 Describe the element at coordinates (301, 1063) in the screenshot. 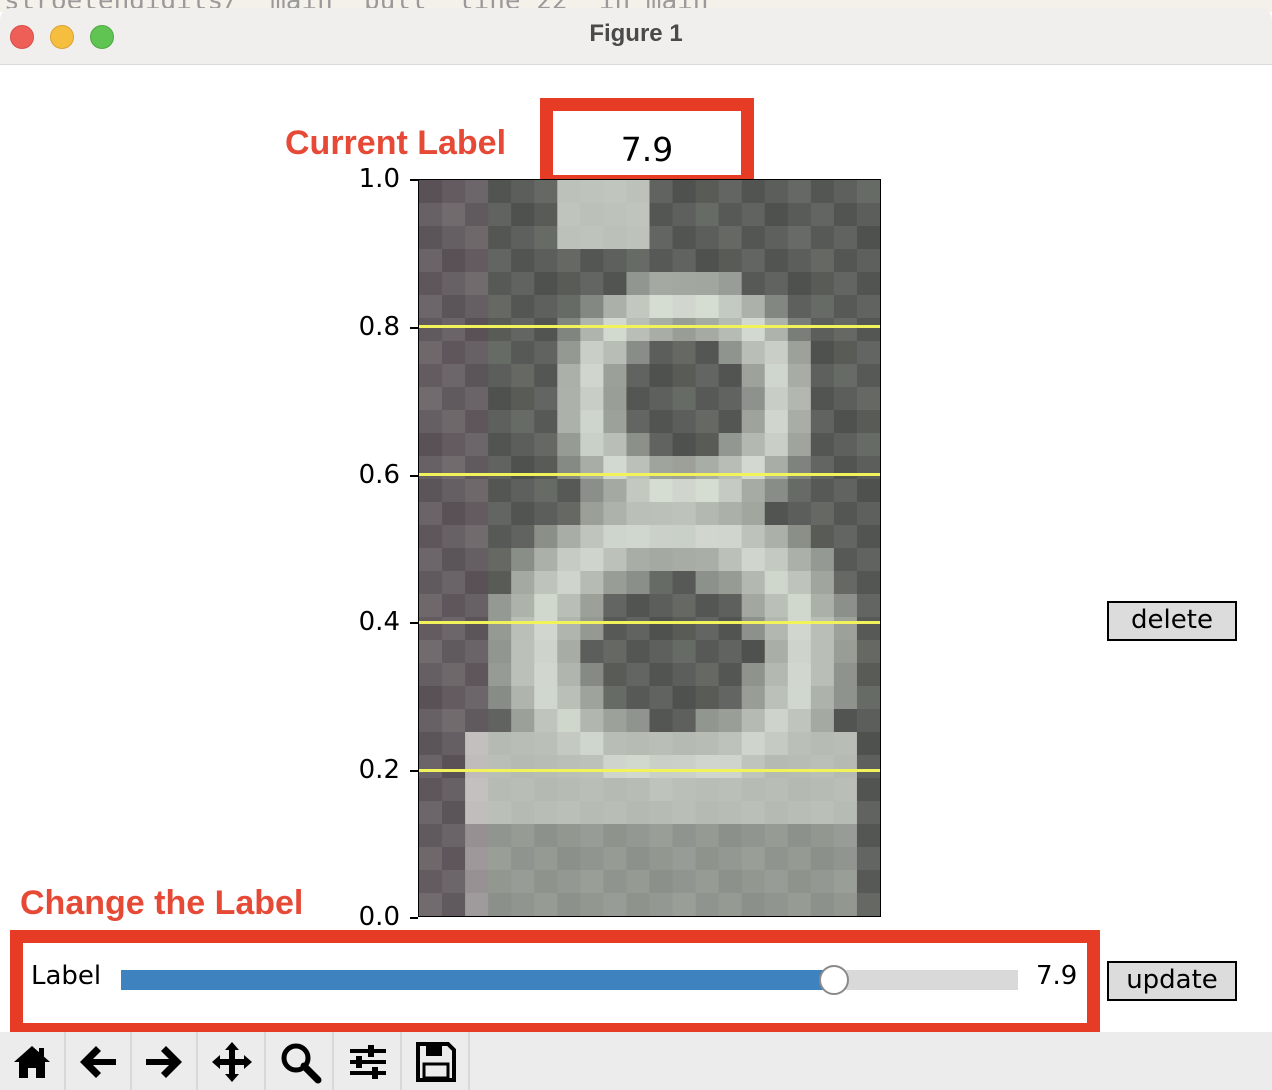

I see `zoom-icon` at that location.